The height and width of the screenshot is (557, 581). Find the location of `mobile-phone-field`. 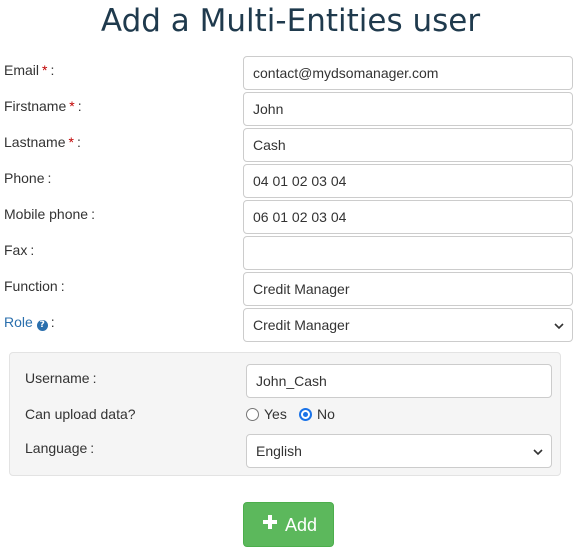

mobile-phone-field is located at coordinates (408, 217).